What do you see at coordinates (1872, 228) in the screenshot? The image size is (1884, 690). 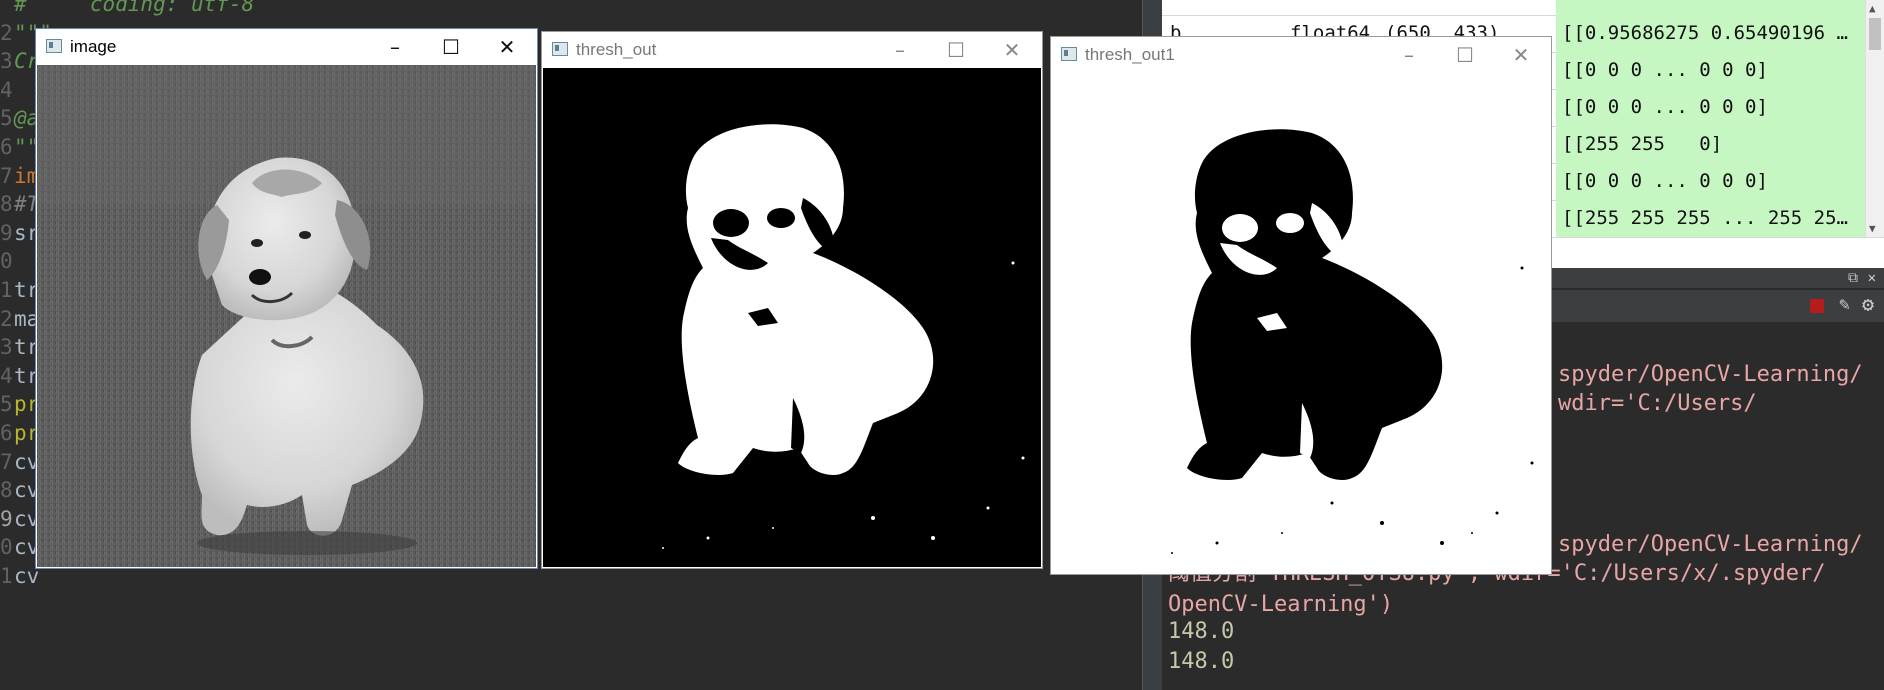 I see `scroll-down-icon: ▼` at bounding box center [1872, 228].